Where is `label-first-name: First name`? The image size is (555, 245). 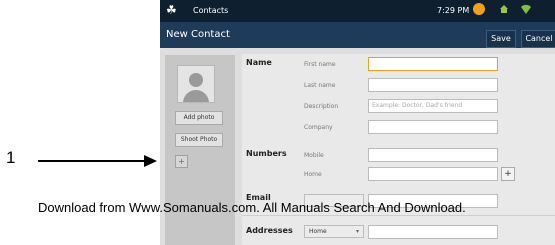 label-first-name: First name is located at coordinates (320, 64).